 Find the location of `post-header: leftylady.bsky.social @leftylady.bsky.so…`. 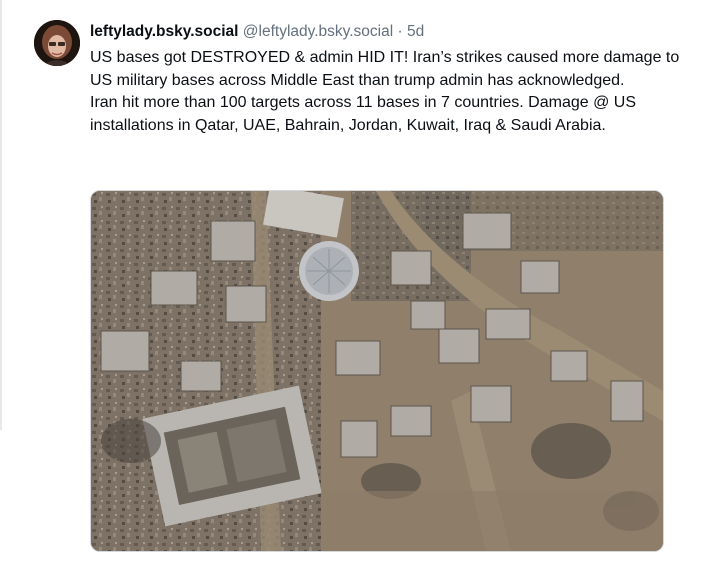

post-header: leftylady.bsky.social @leftylady.bsky.so… is located at coordinates (257, 32).